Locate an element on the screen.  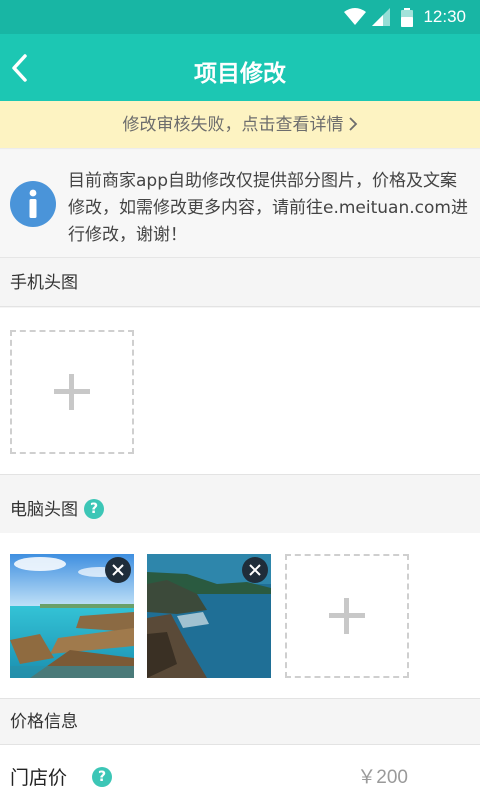
app-bar: 项目修改 is located at coordinates (240, 67).